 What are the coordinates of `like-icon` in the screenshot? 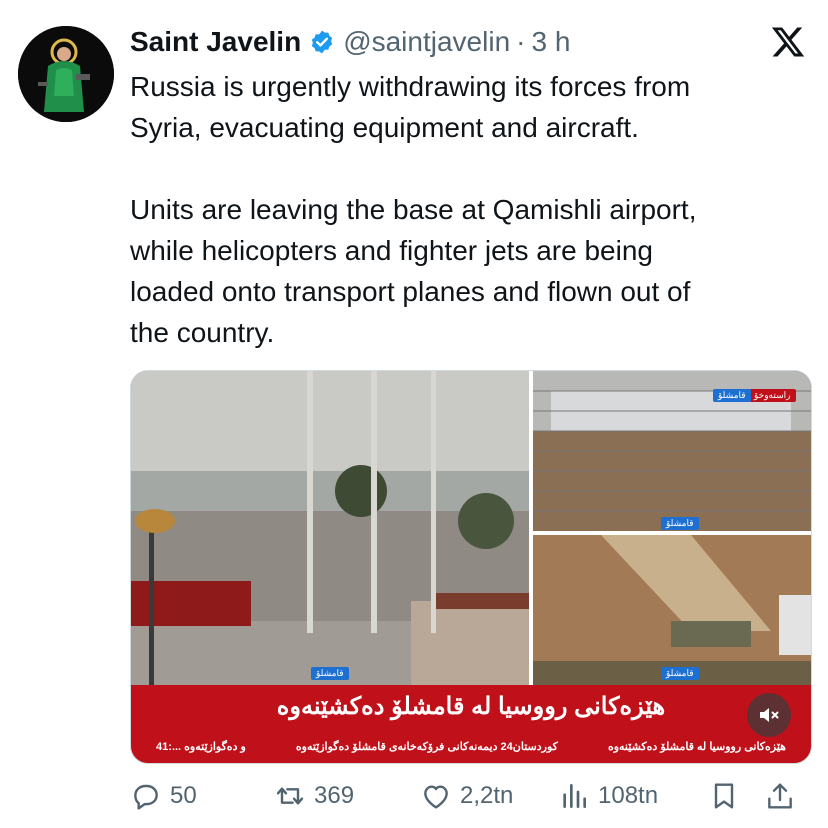 It's located at (436, 797).